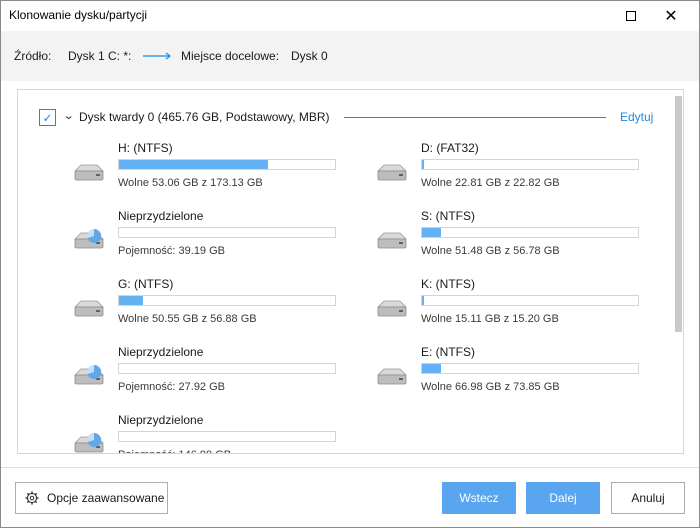  I want to click on partition-info: Pojemność: 27.92 GB, so click(172, 387).